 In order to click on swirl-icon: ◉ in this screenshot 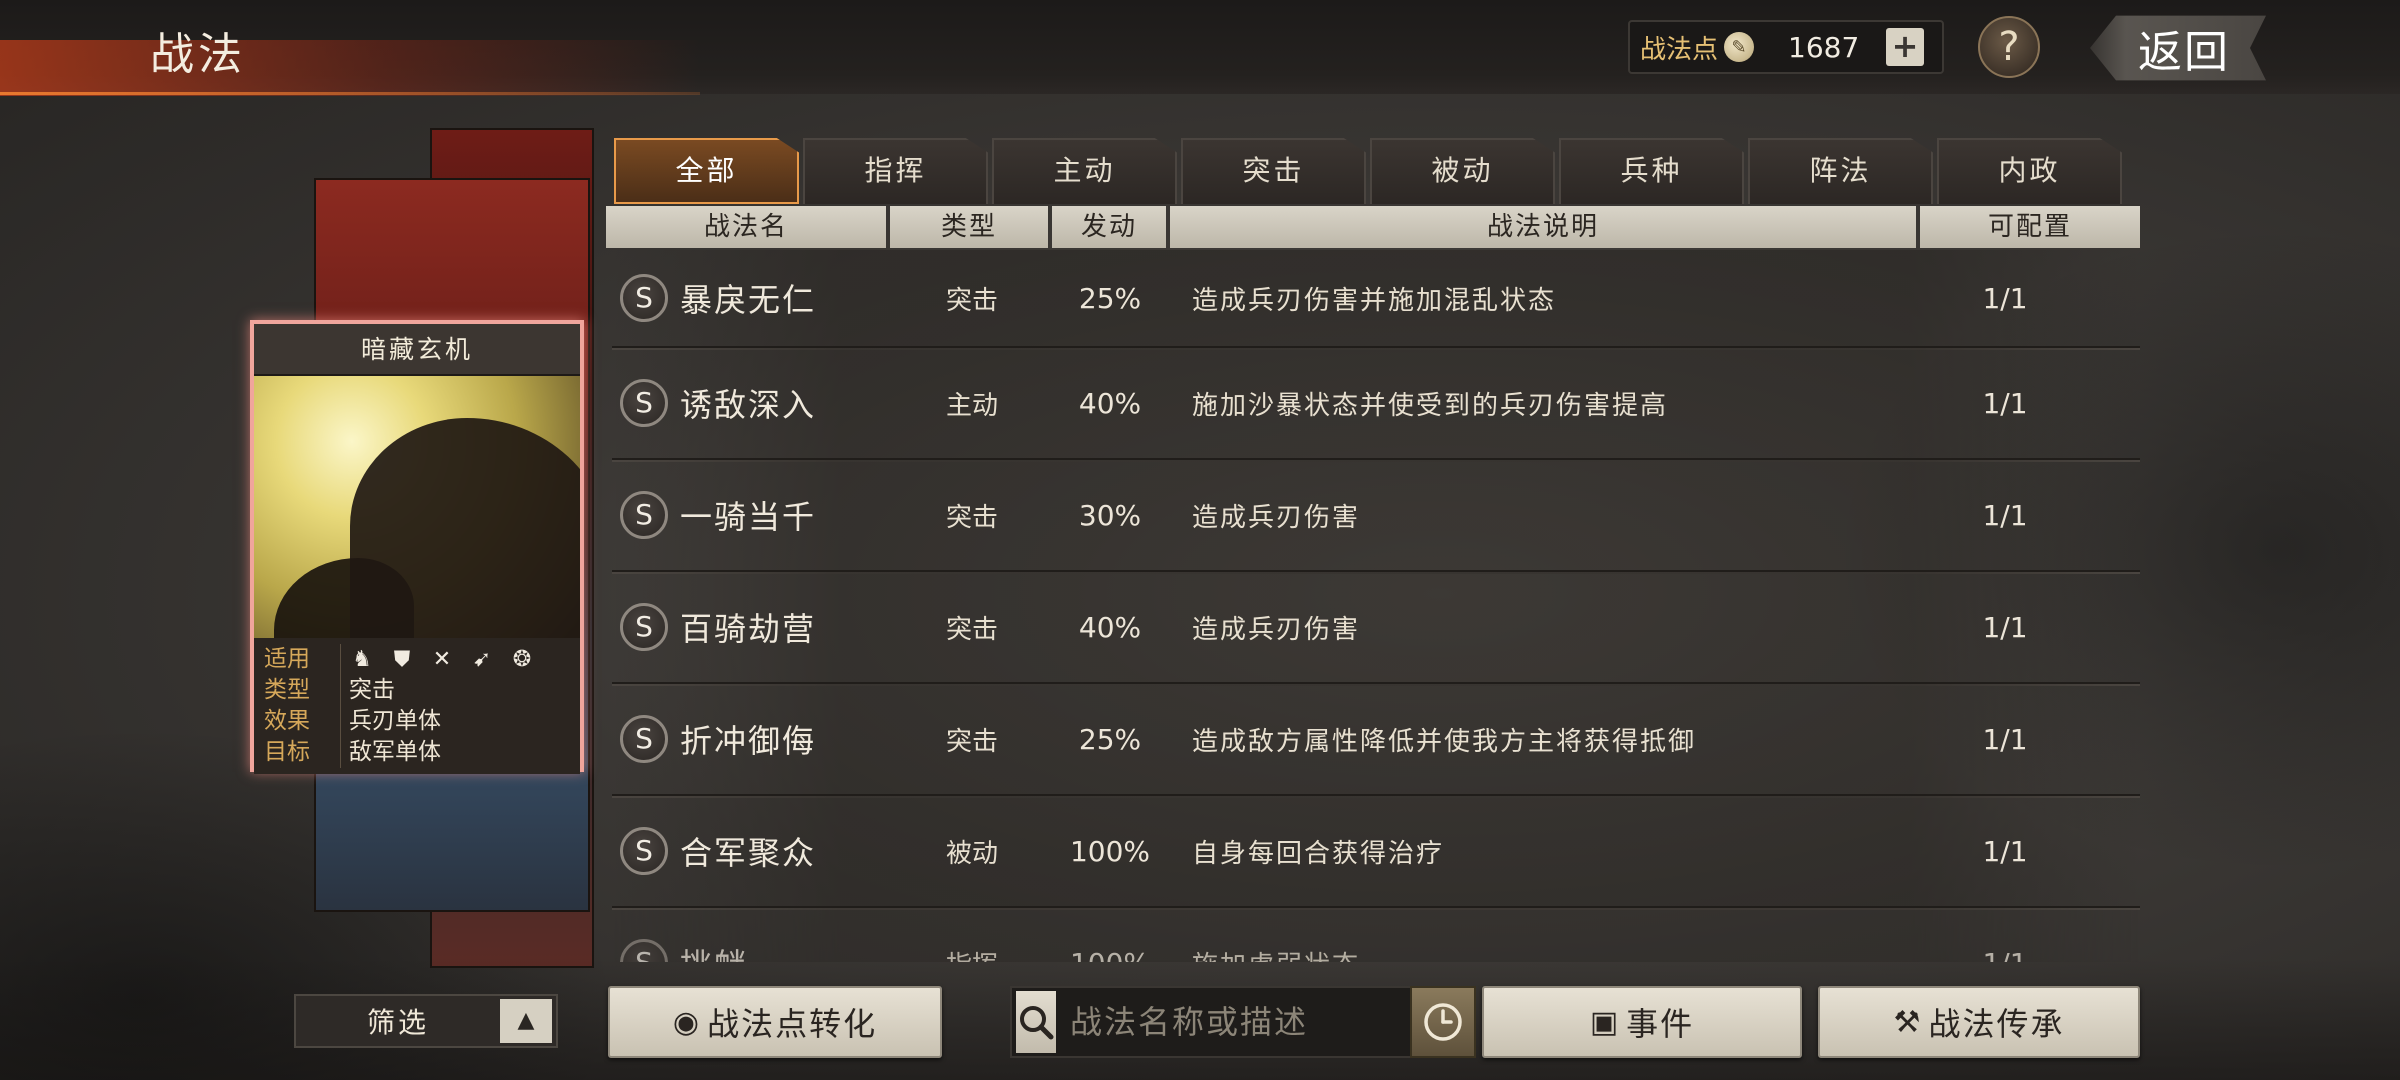, I will do `click(687, 1022)`.